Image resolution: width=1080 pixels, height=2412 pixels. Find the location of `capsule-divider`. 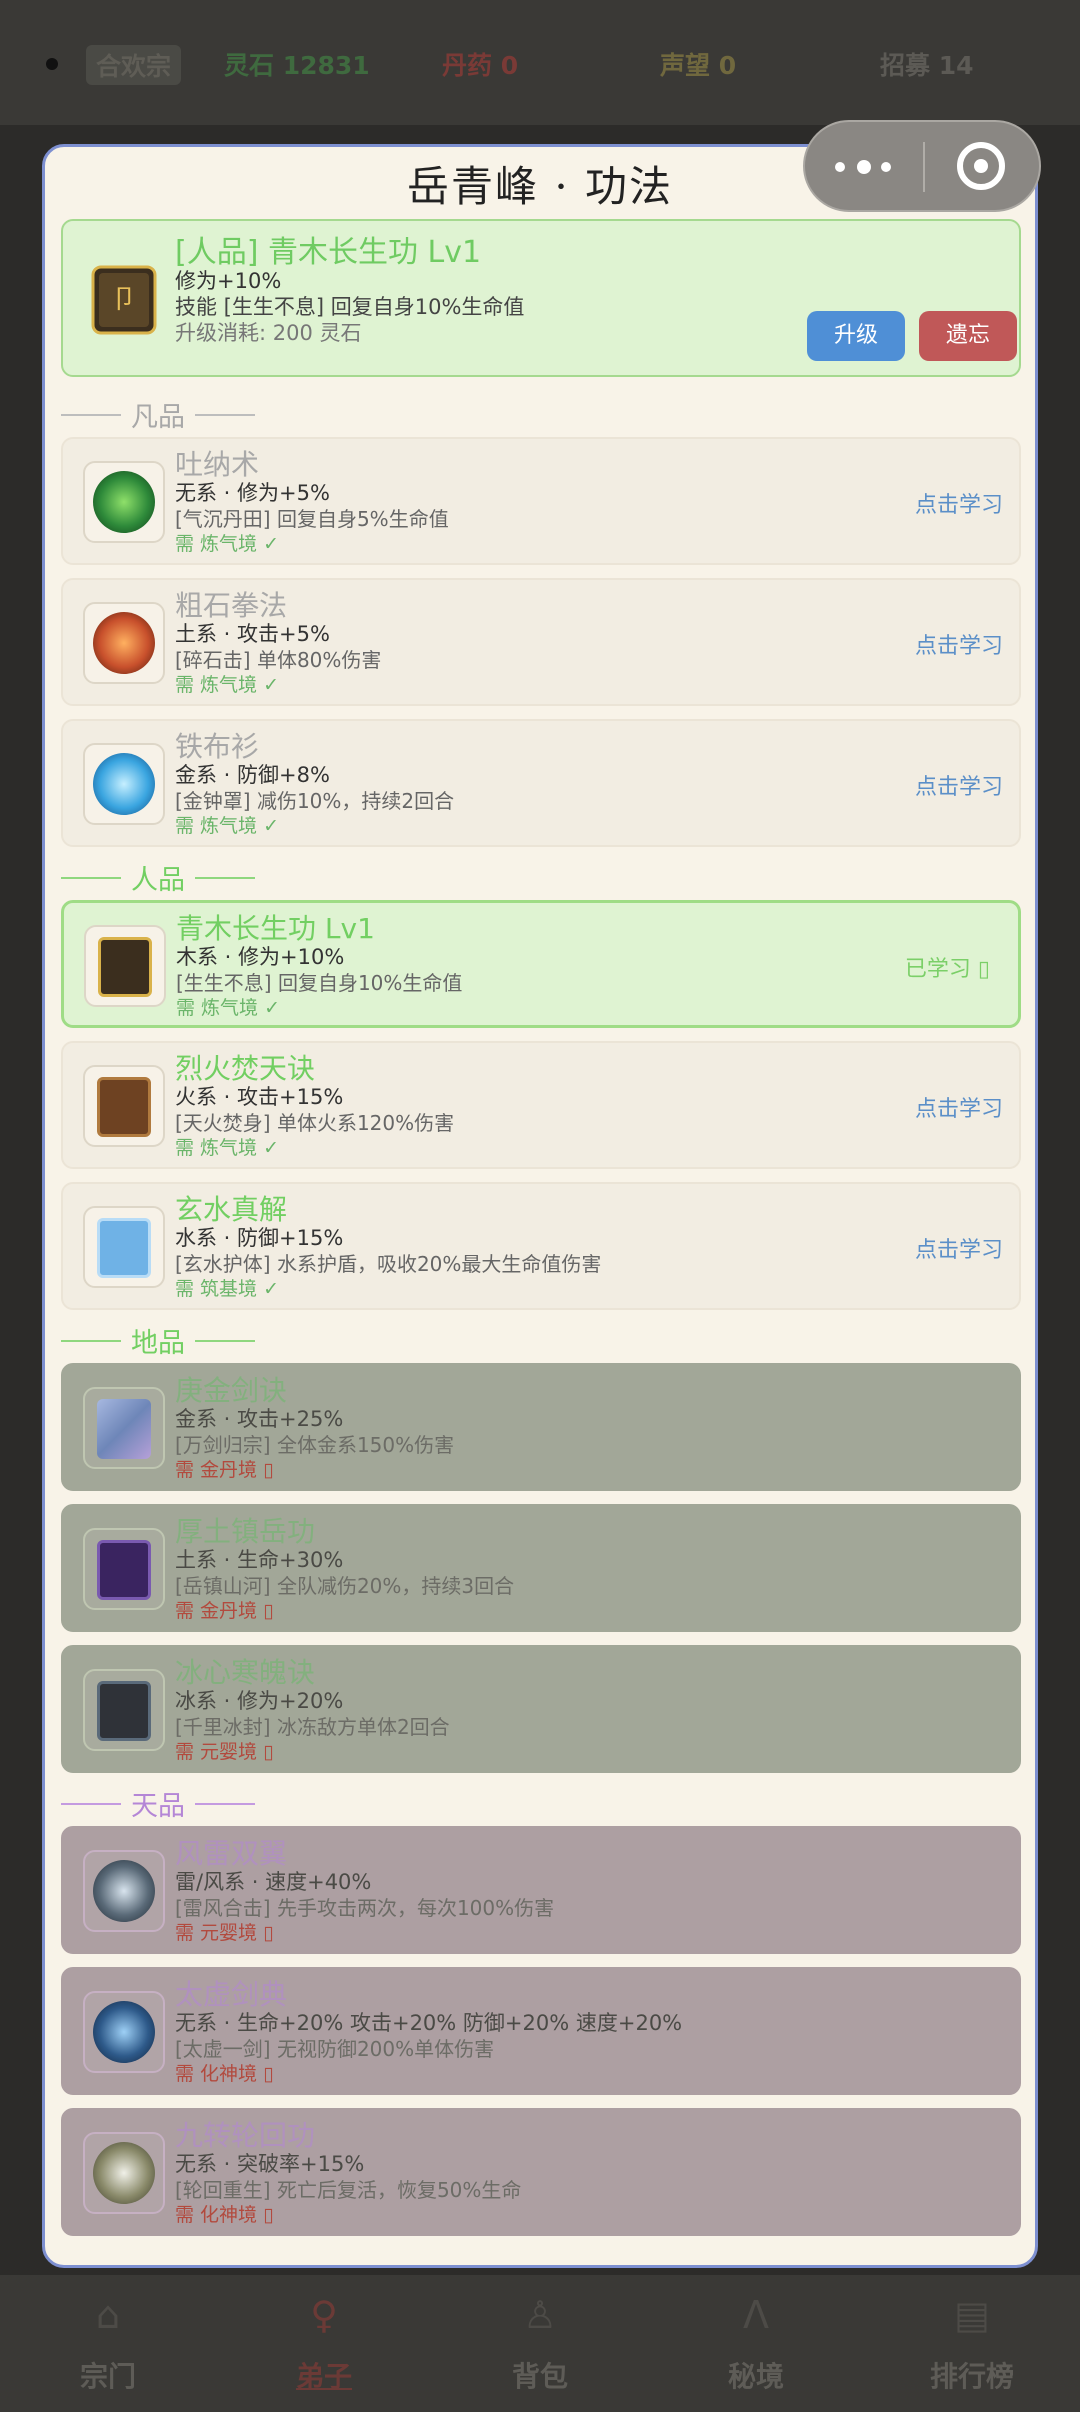

capsule-divider is located at coordinates (924, 167).